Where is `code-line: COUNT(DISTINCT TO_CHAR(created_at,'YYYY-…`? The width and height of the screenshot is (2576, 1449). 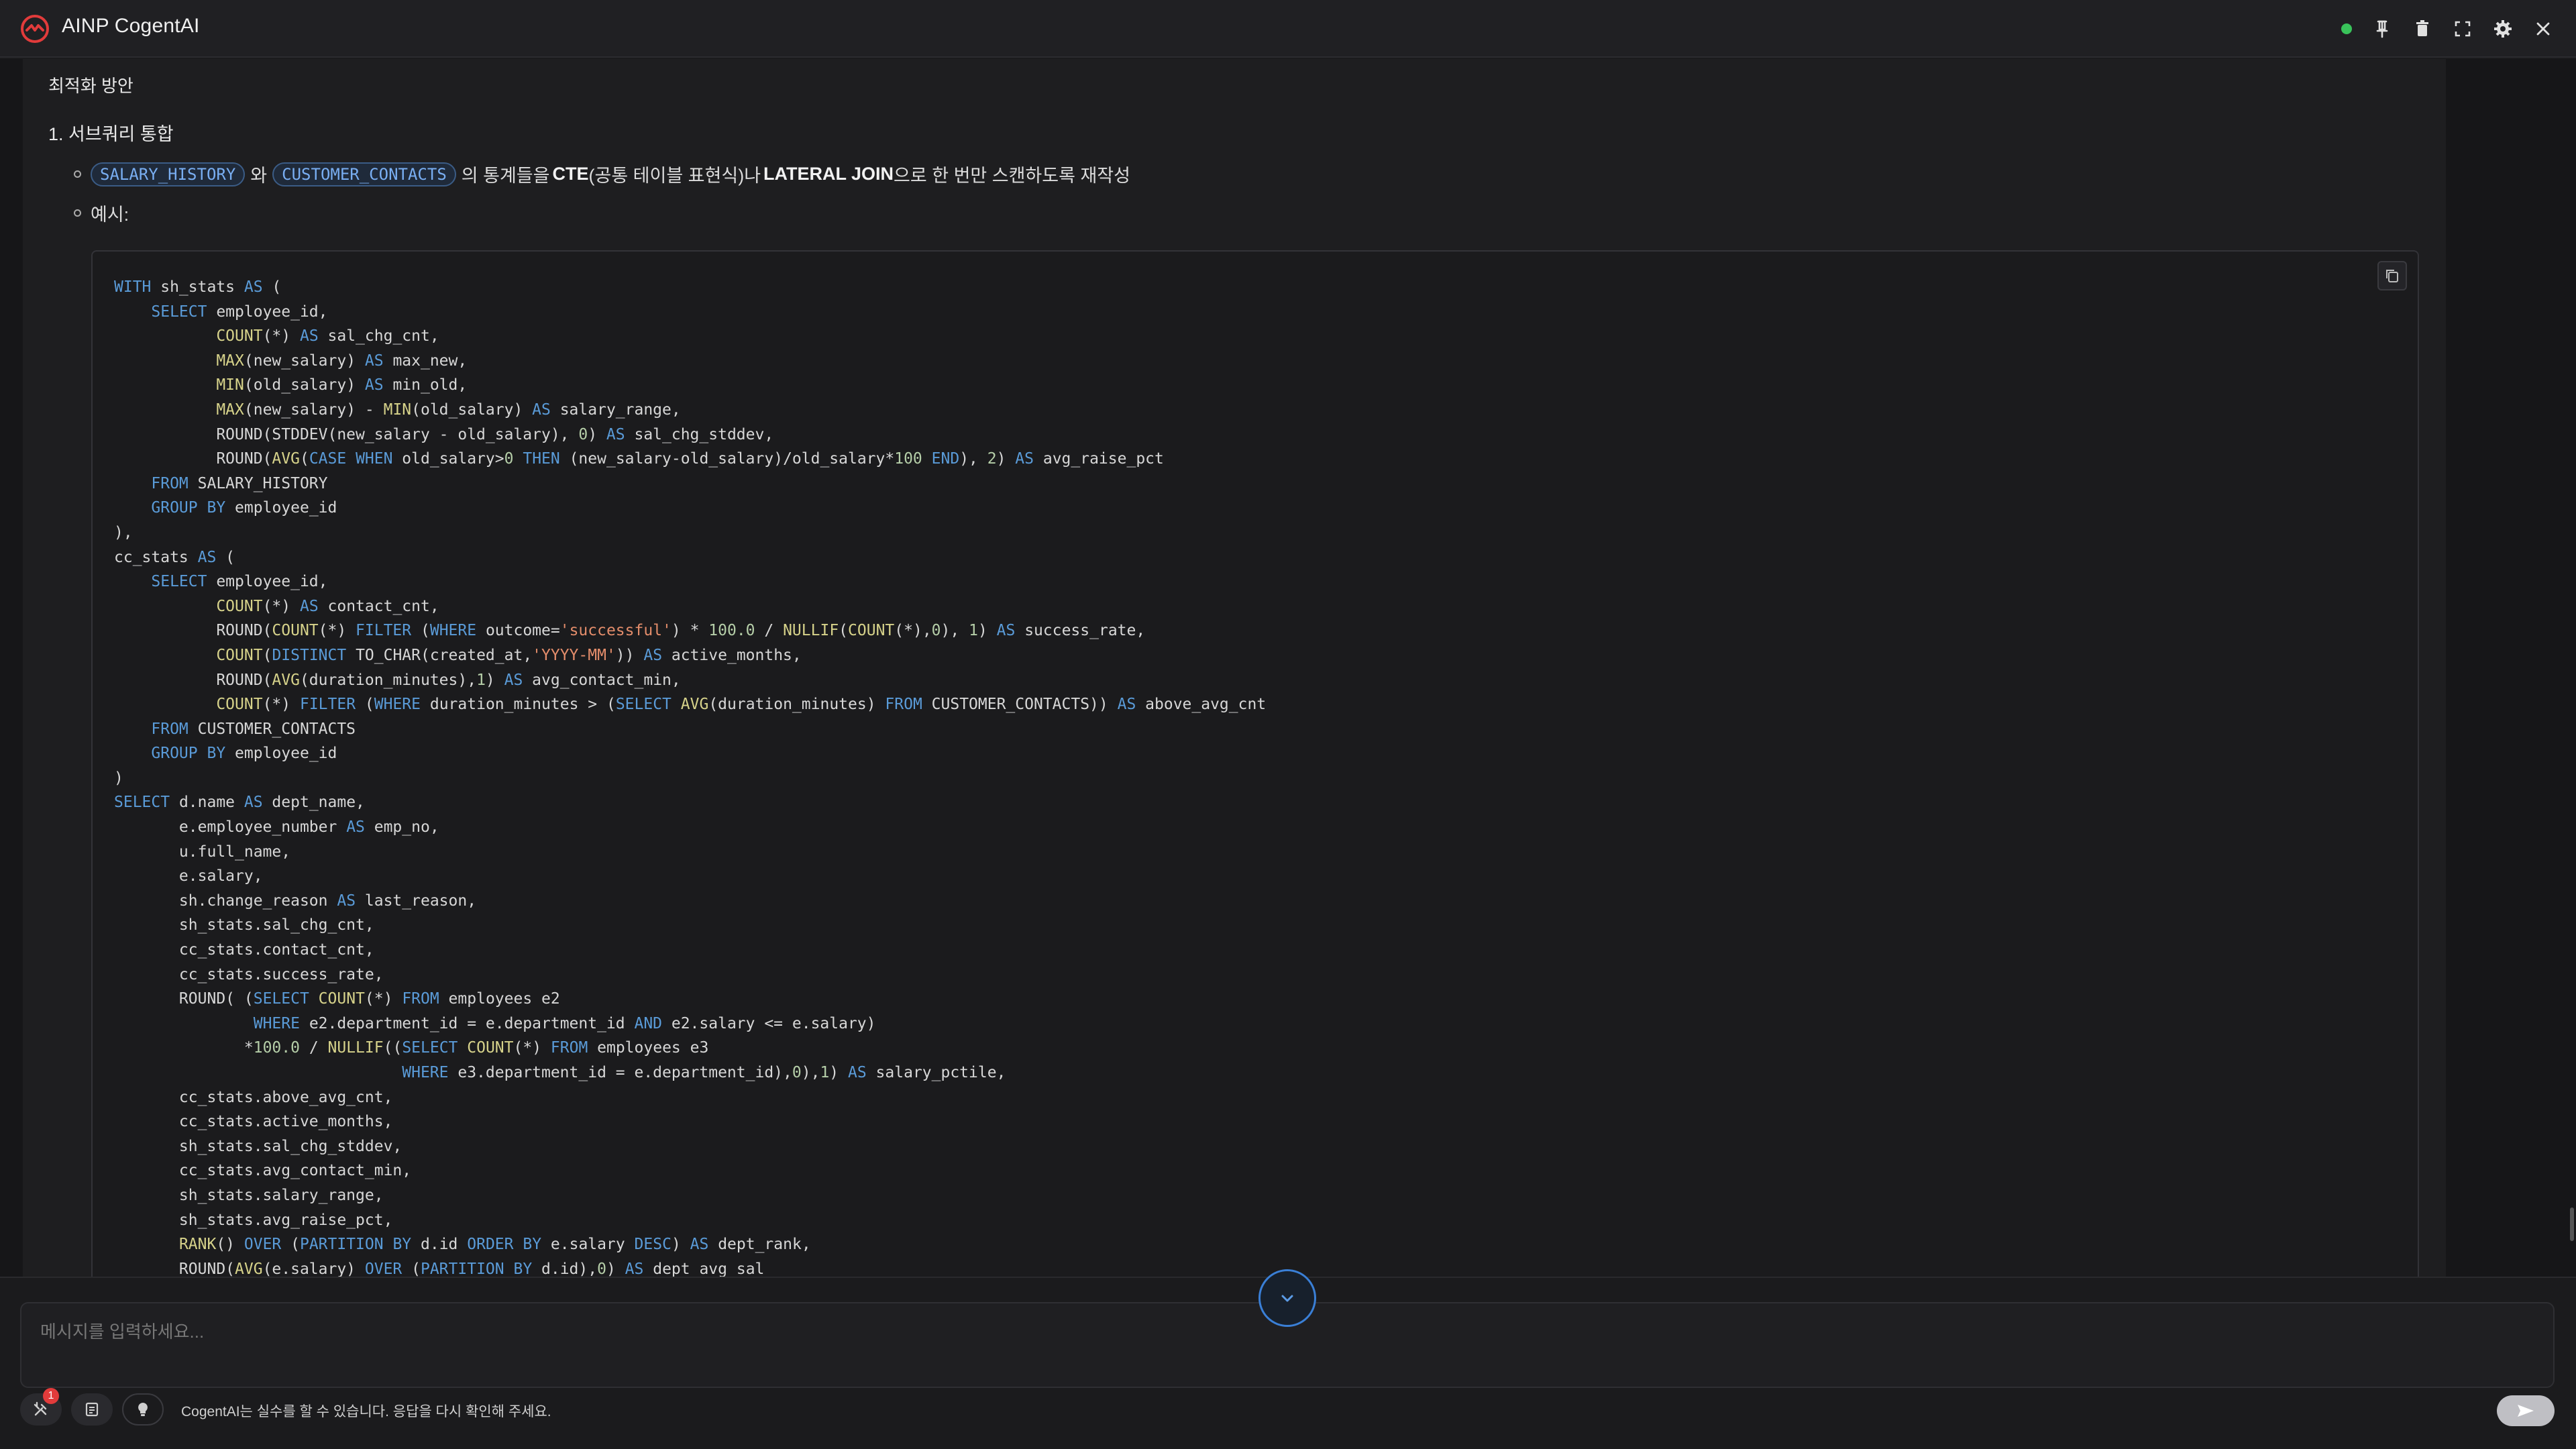 code-line: COUNT(DISTINCT TO_CHAR(created_at,'YYYY-… is located at coordinates (509, 655).